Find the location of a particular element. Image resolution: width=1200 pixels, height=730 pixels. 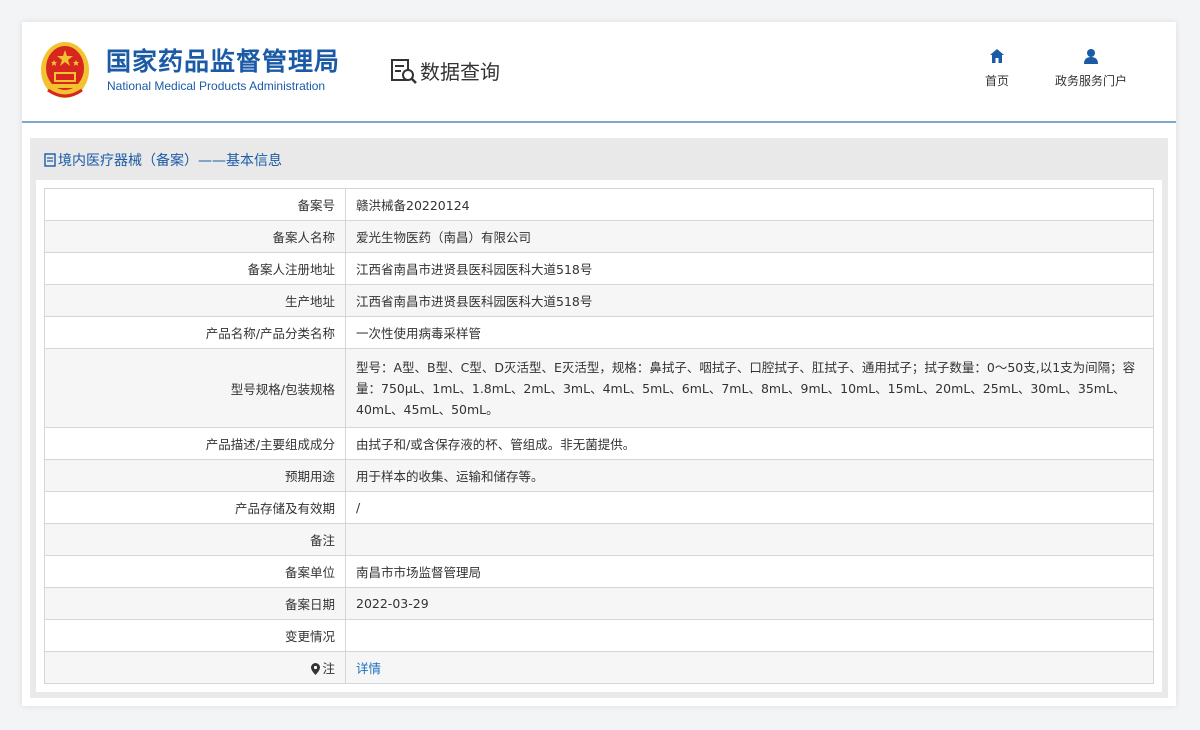

row-value: 赣洪械备20220124 is located at coordinates (749, 204).